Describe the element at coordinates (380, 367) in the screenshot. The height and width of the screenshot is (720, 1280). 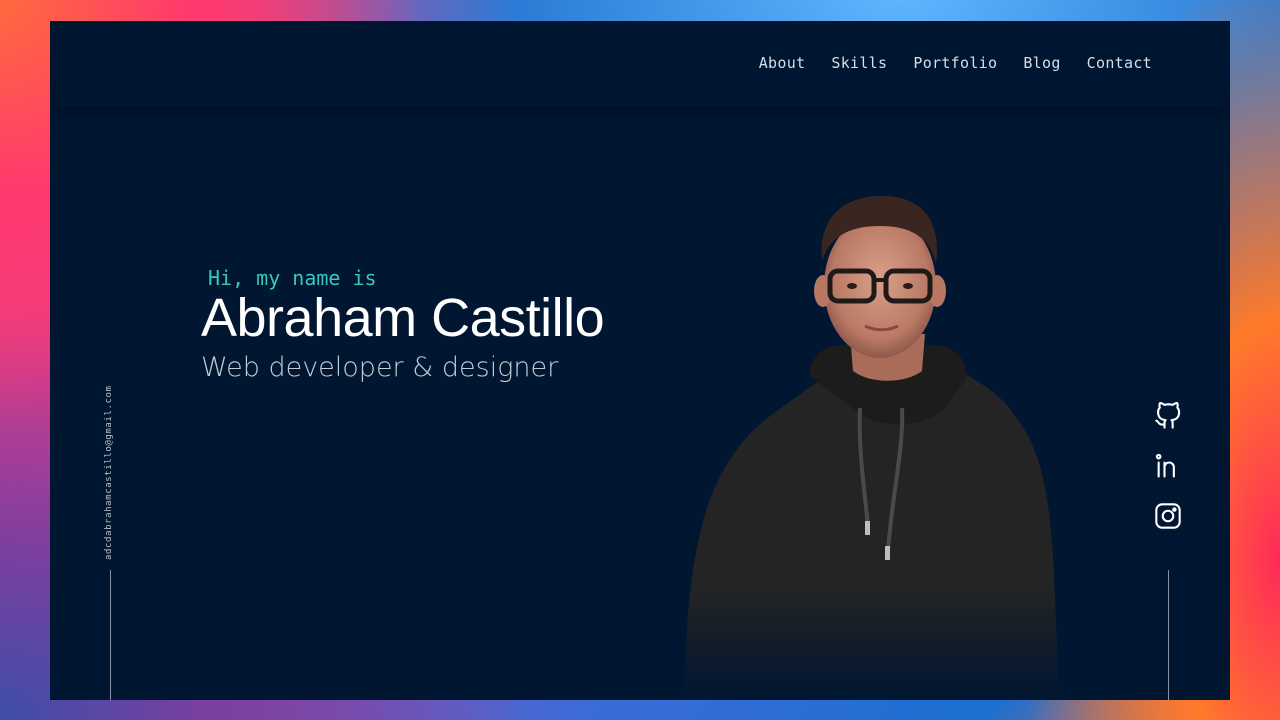
I see `hero-role: Web developer & designer` at that location.